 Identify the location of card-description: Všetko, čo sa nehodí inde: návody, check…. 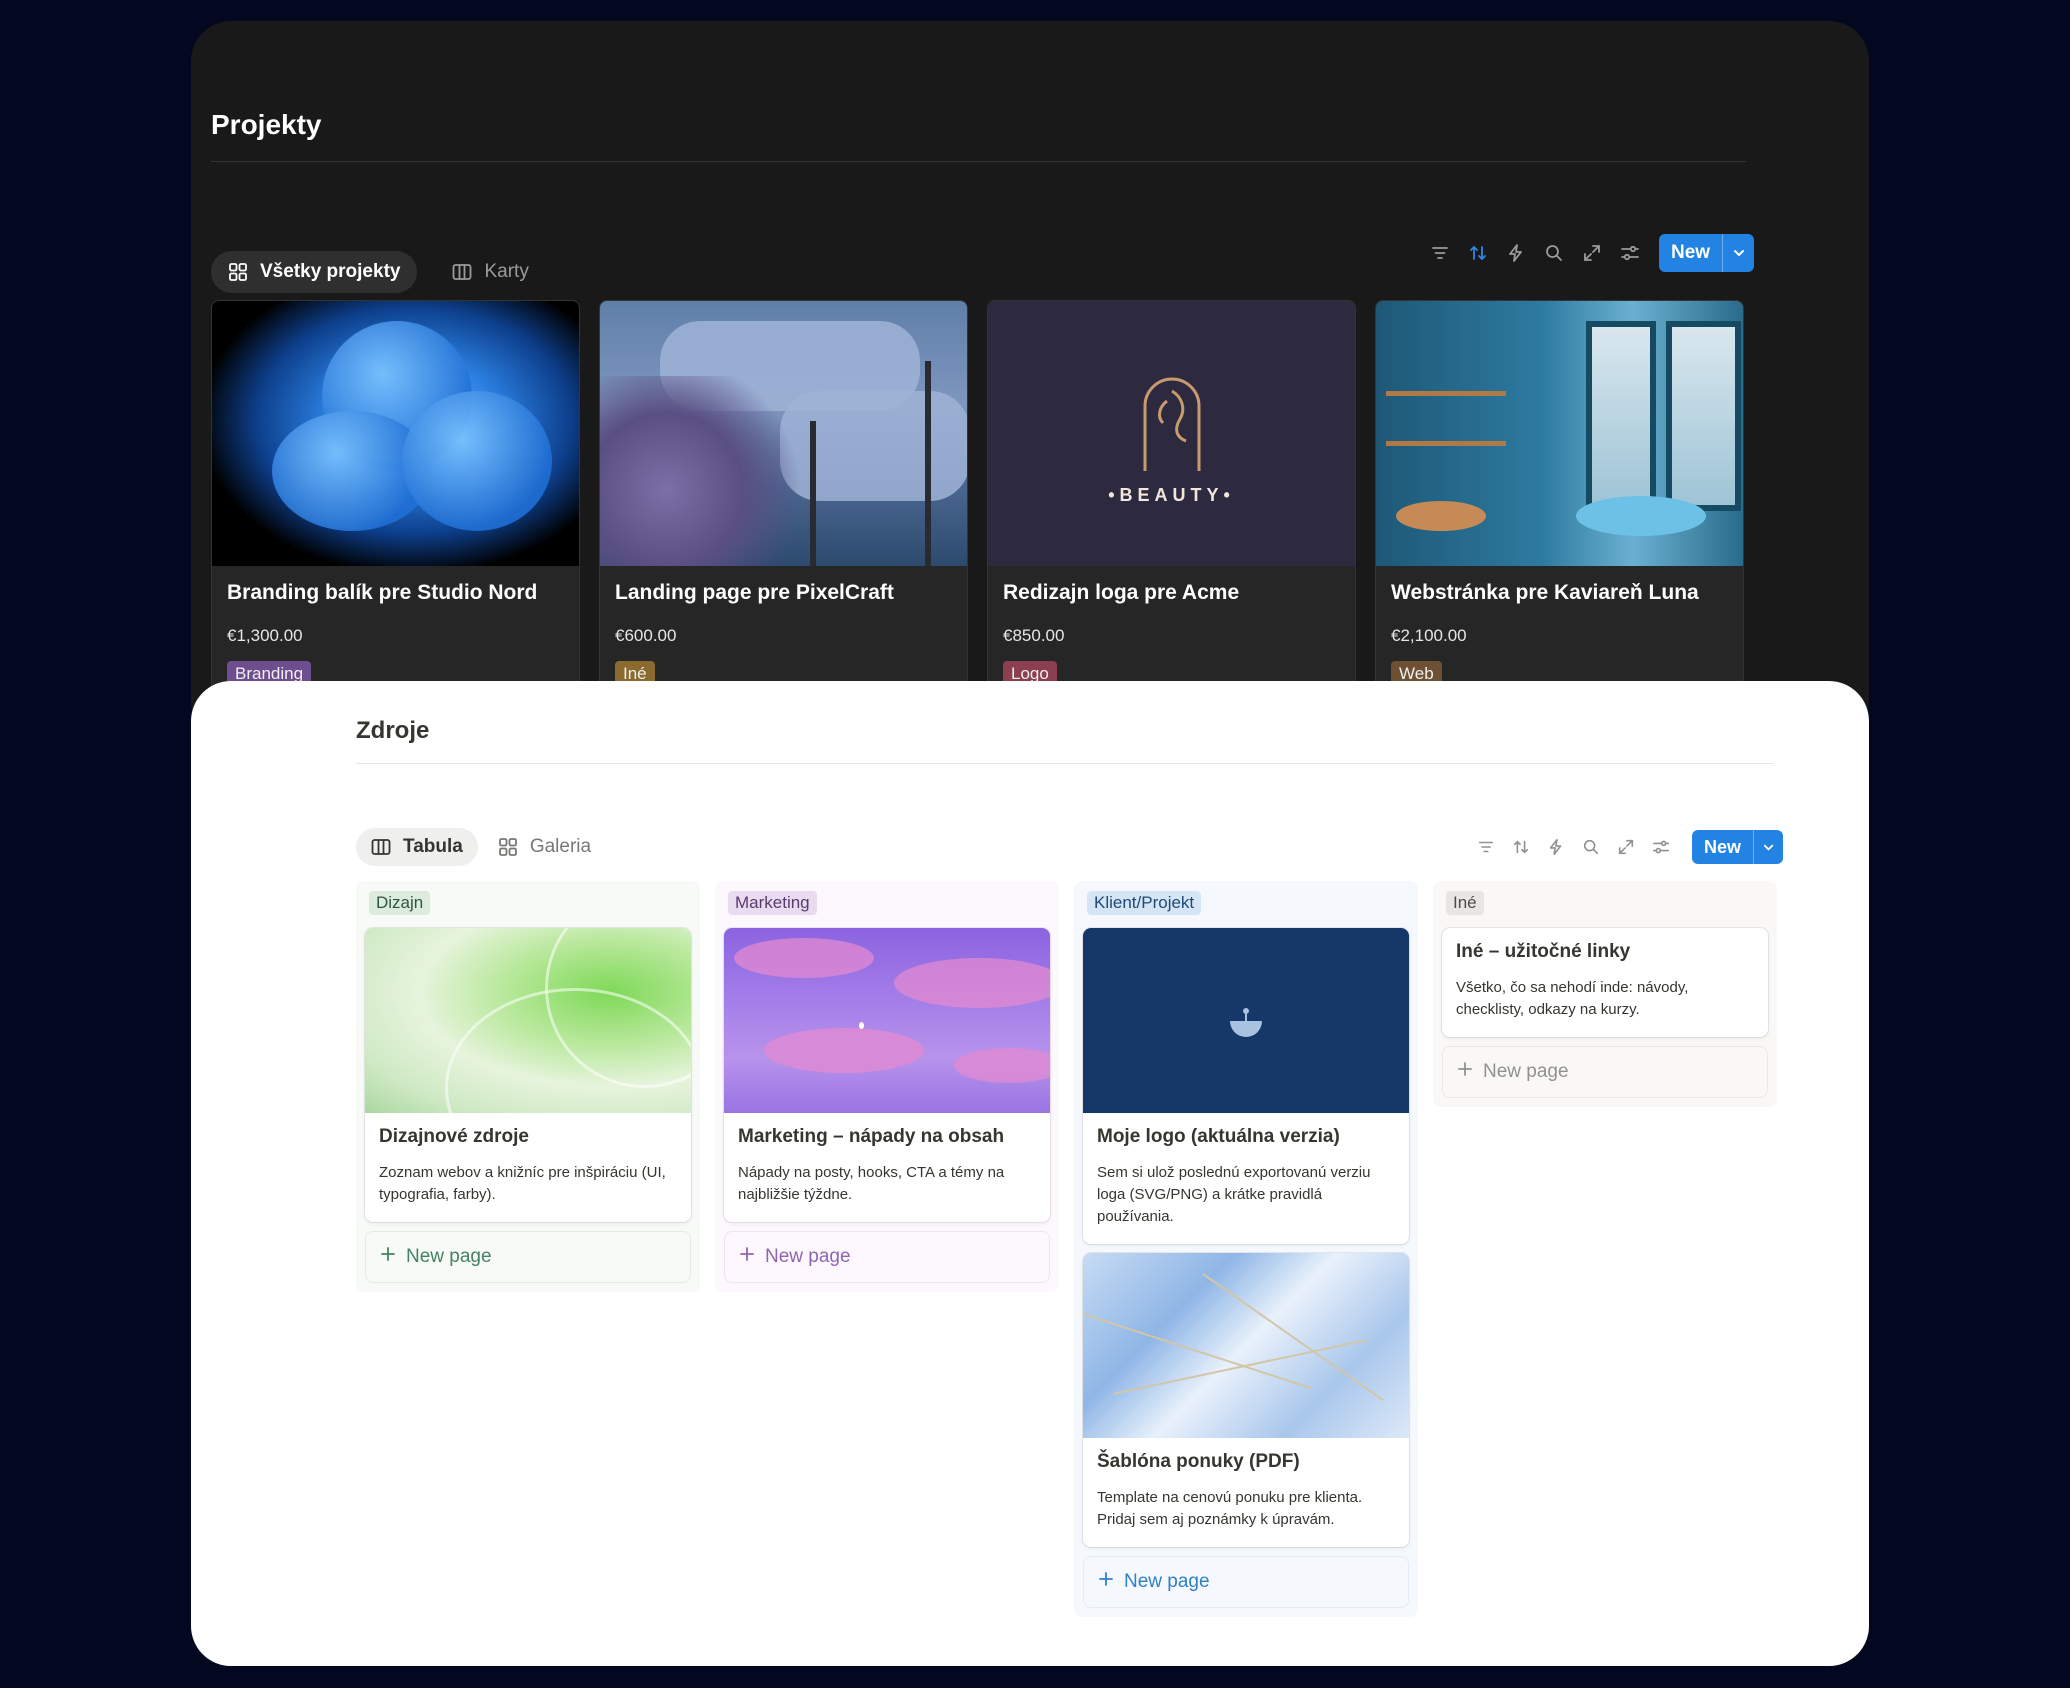
(1572, 998).